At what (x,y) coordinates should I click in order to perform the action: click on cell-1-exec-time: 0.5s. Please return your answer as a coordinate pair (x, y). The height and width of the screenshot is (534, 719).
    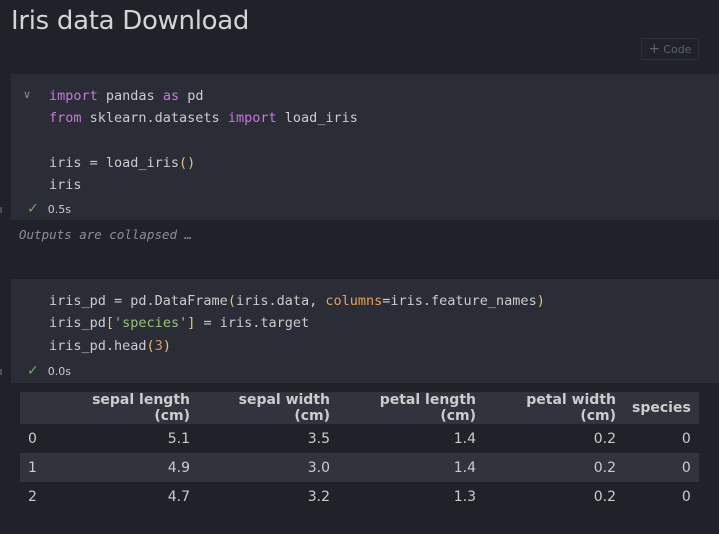
    Looking at the image, I should click on (59, 209).